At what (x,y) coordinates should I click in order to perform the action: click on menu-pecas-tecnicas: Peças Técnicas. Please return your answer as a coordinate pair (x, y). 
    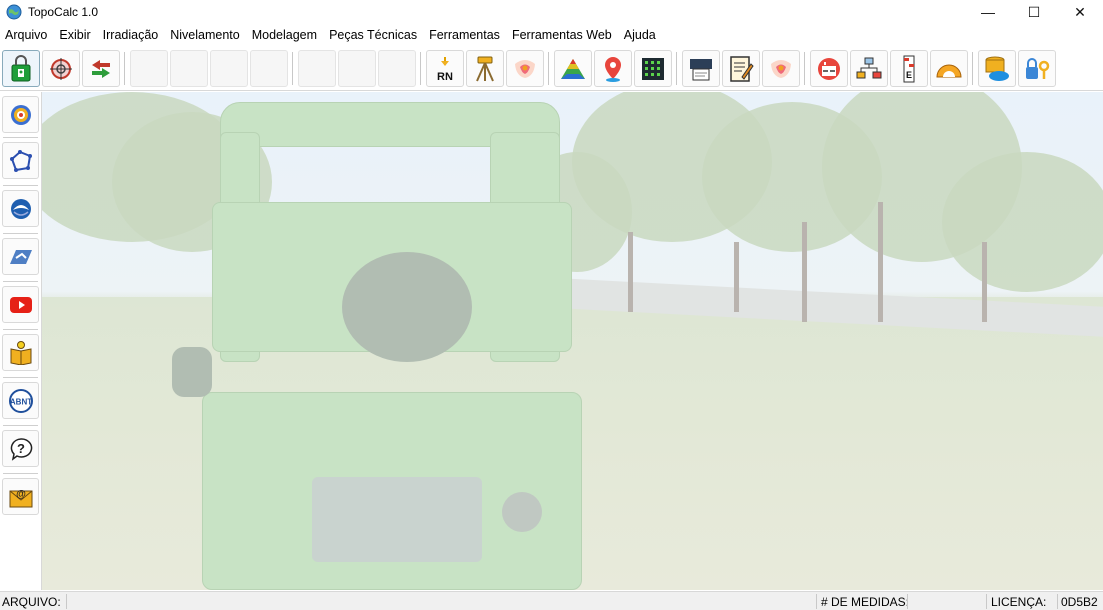
    Looking at the image, I should click on (374, 35).